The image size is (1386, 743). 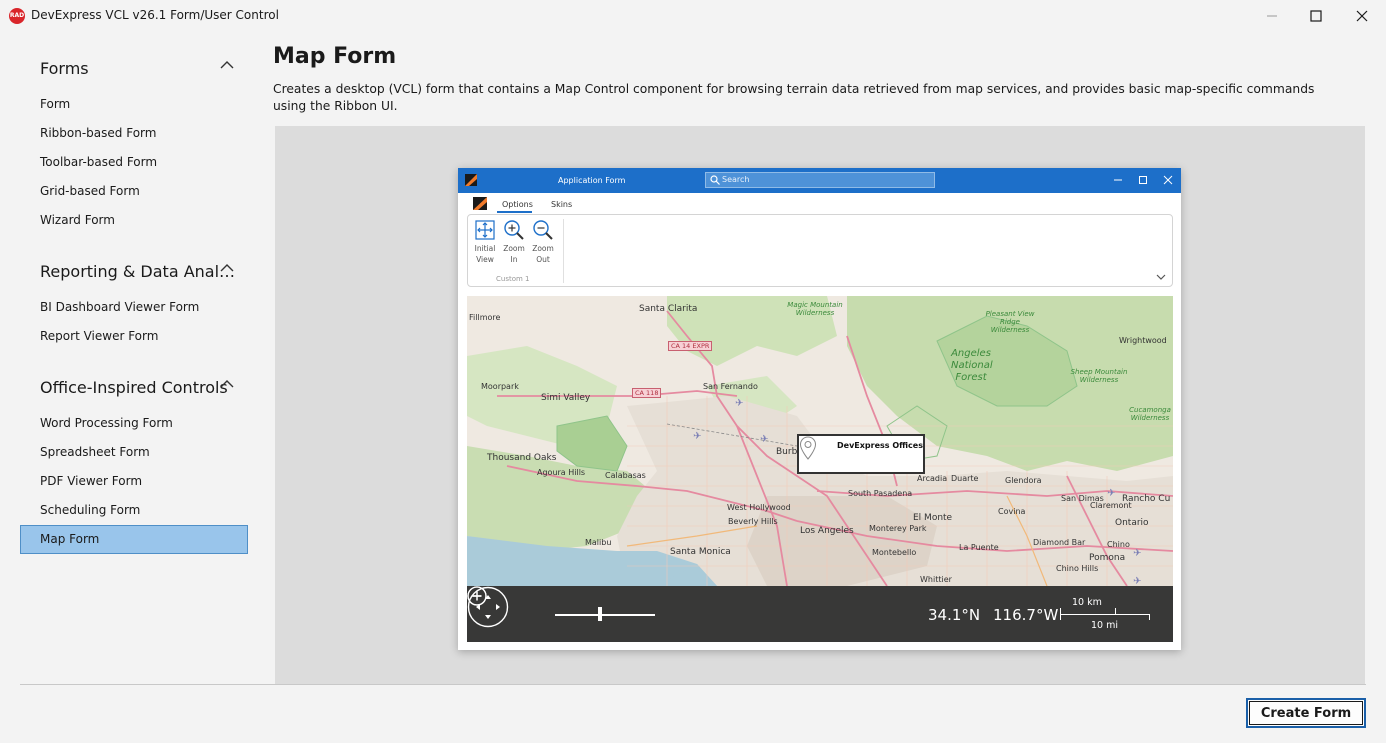 I want to click on map-label: Fillmore, so click(x=485, y=317).